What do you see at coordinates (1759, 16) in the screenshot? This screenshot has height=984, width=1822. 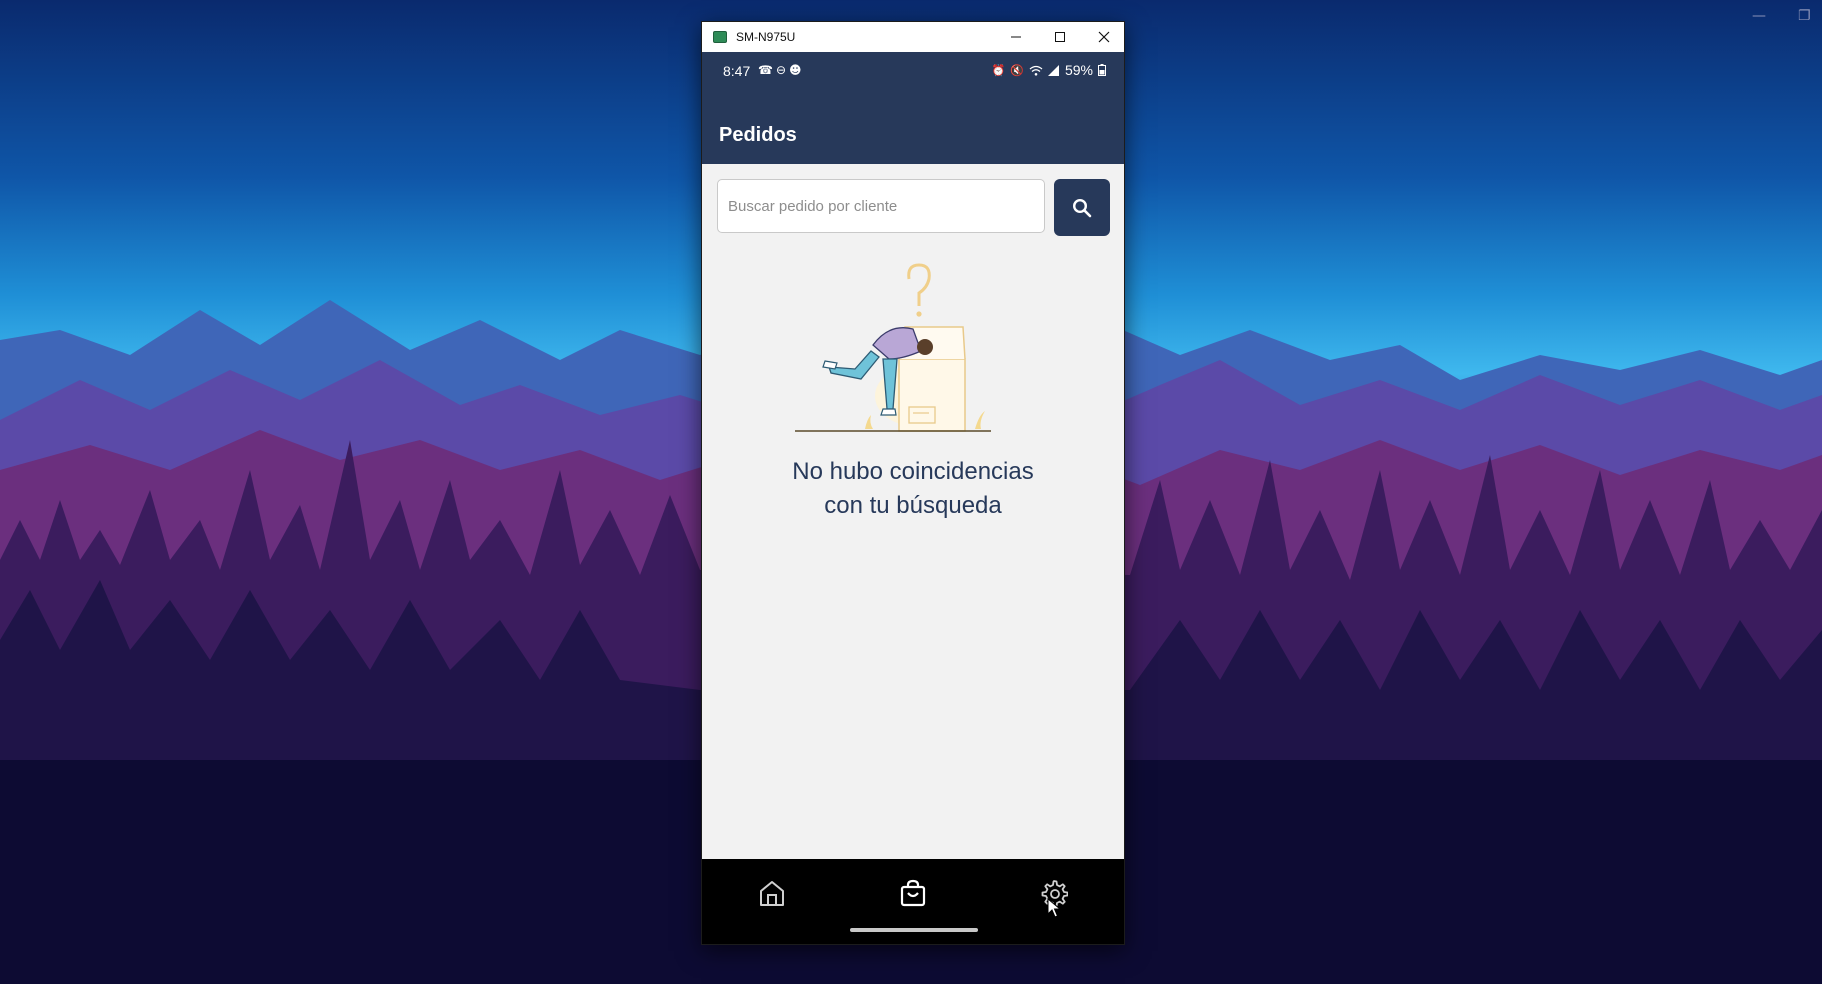 I see `desktop-minimize-icon: —` at bounding box center [1759, 16].